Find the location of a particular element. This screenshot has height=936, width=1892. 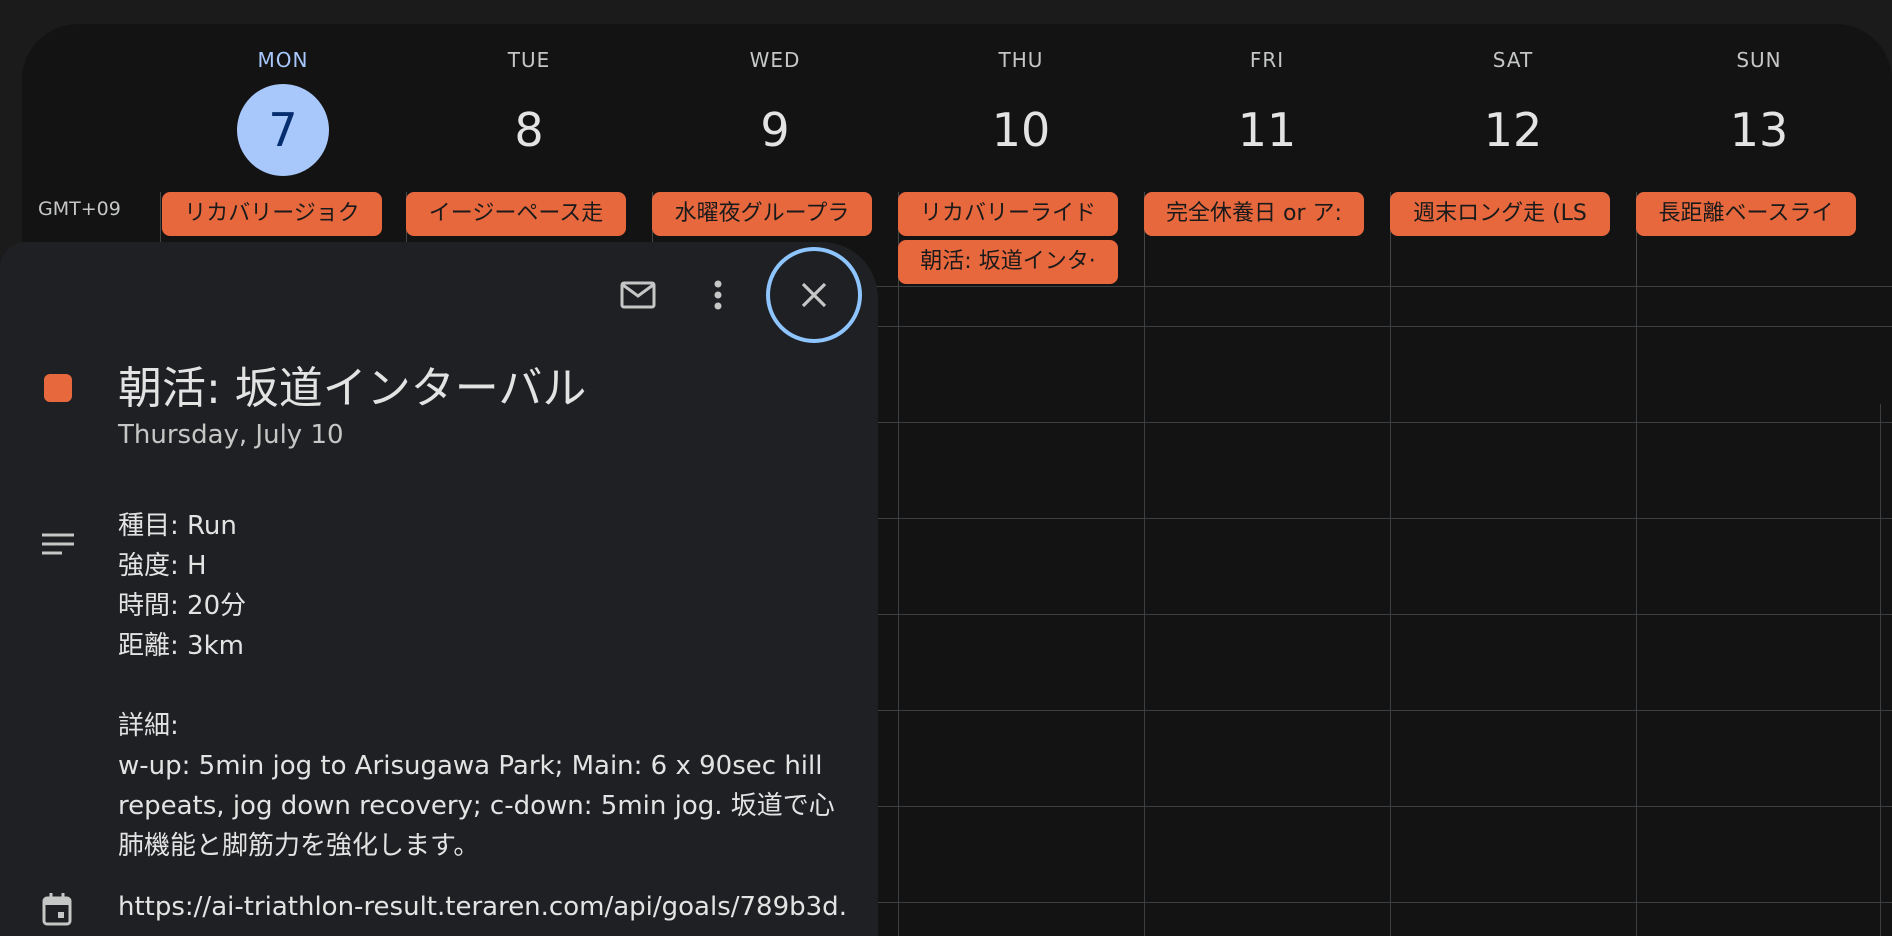

event-chip-mon: リカバリージョク is located at coordinates (272, 214).